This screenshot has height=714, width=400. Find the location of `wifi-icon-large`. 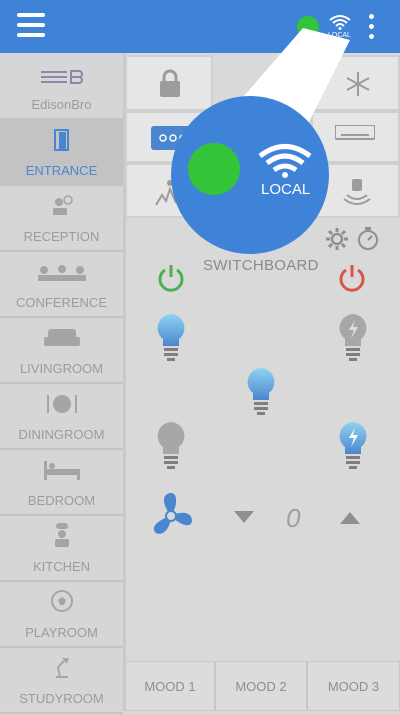

wifi-icon-large is located at coordinates (285, 161).